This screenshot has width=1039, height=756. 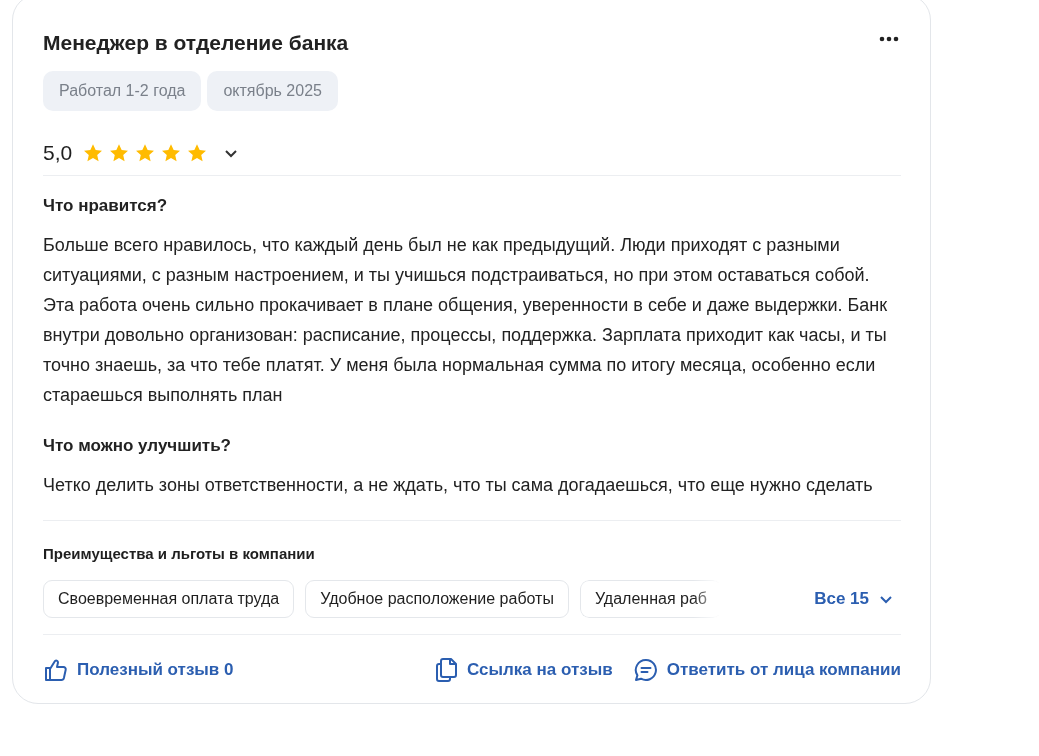 What do you see at coordinates (524, 670) in the screenshot?
I see `copy-link-button: Ссылка на отзыв` at bounding box center [524, 670].